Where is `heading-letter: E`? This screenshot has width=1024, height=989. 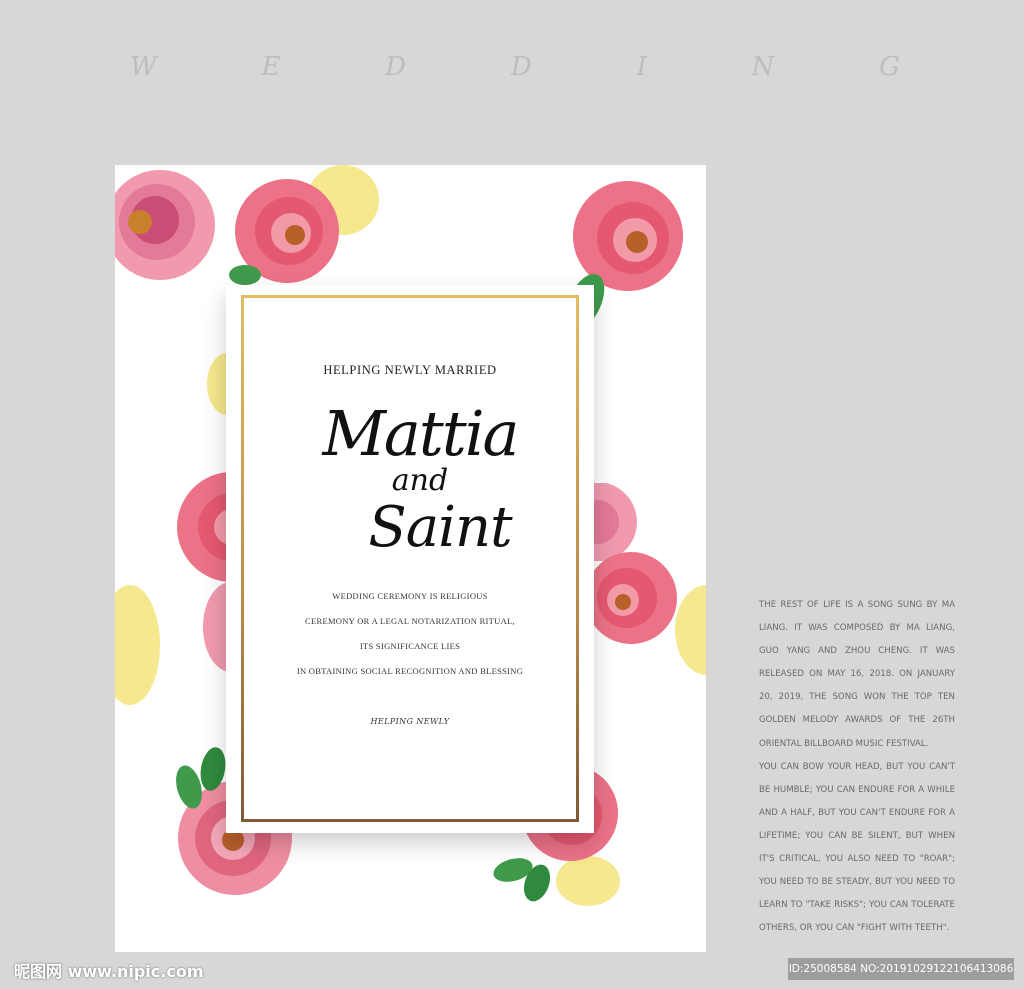
heading-letter: E is located at coordinates (271, 67).